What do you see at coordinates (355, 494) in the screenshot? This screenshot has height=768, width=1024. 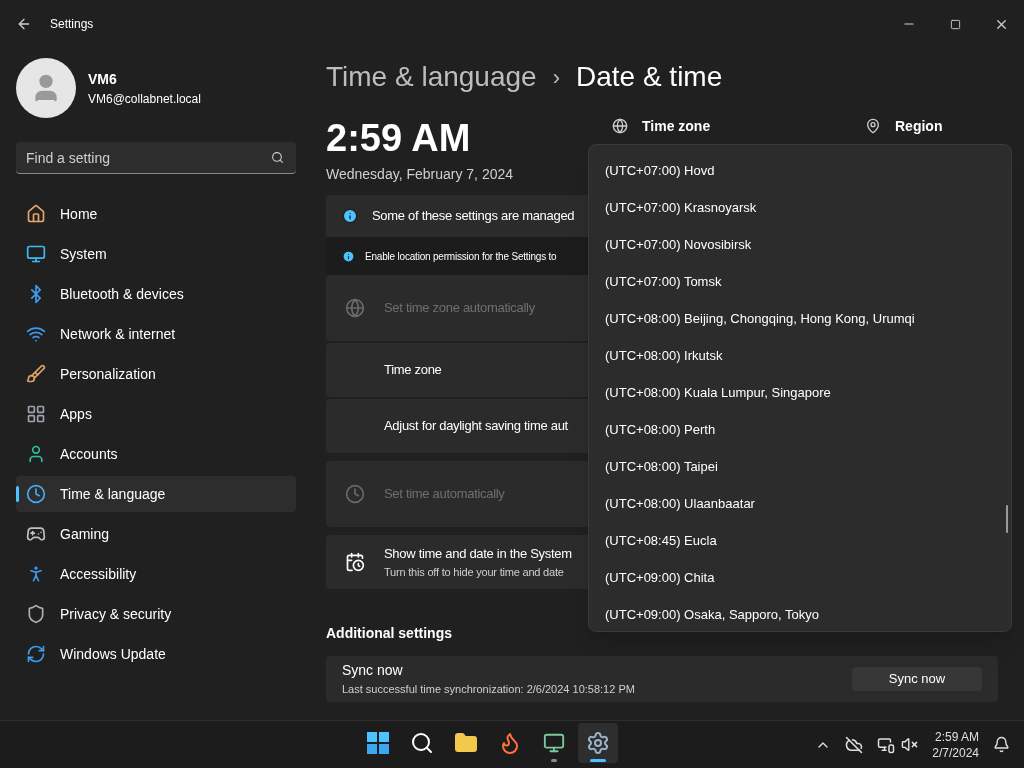 I see `clock-icon` at bounding box center [355, 494].